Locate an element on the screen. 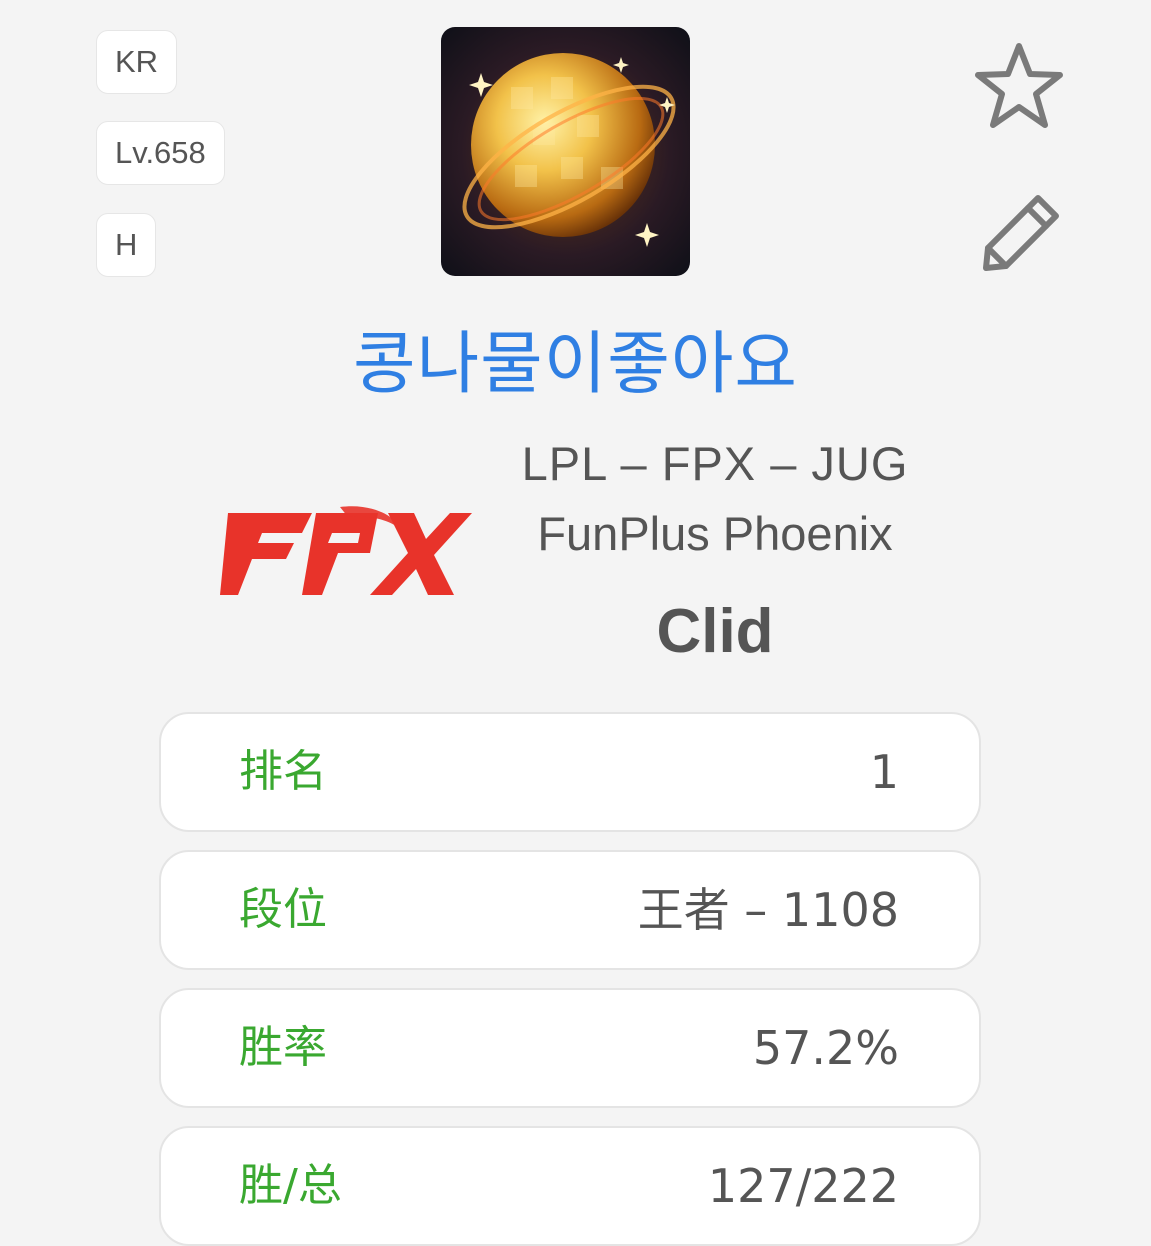  stat-value: 127/222 is located at coordinates (803, 1186).